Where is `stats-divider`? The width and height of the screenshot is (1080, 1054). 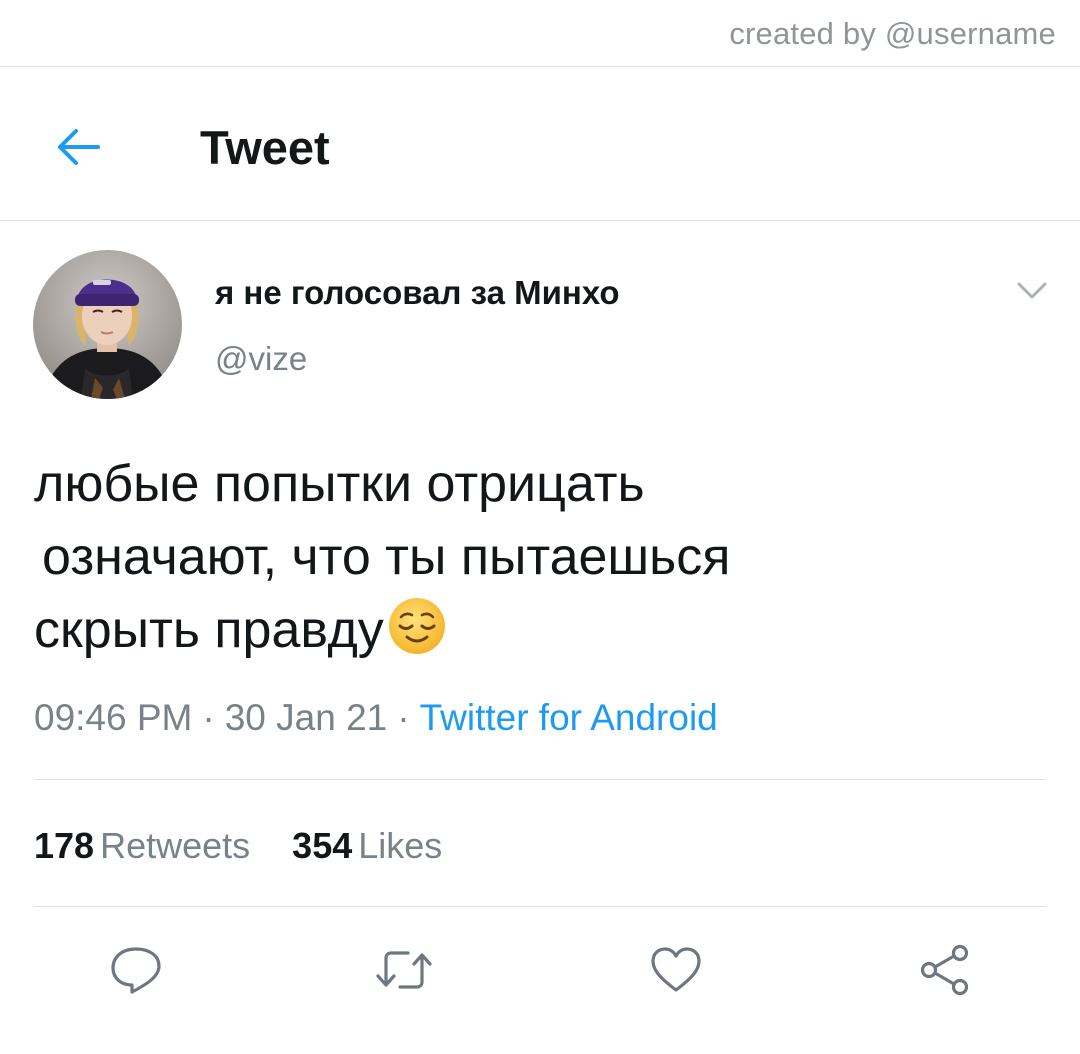
stats-divider is located at coordinates (540, 906).